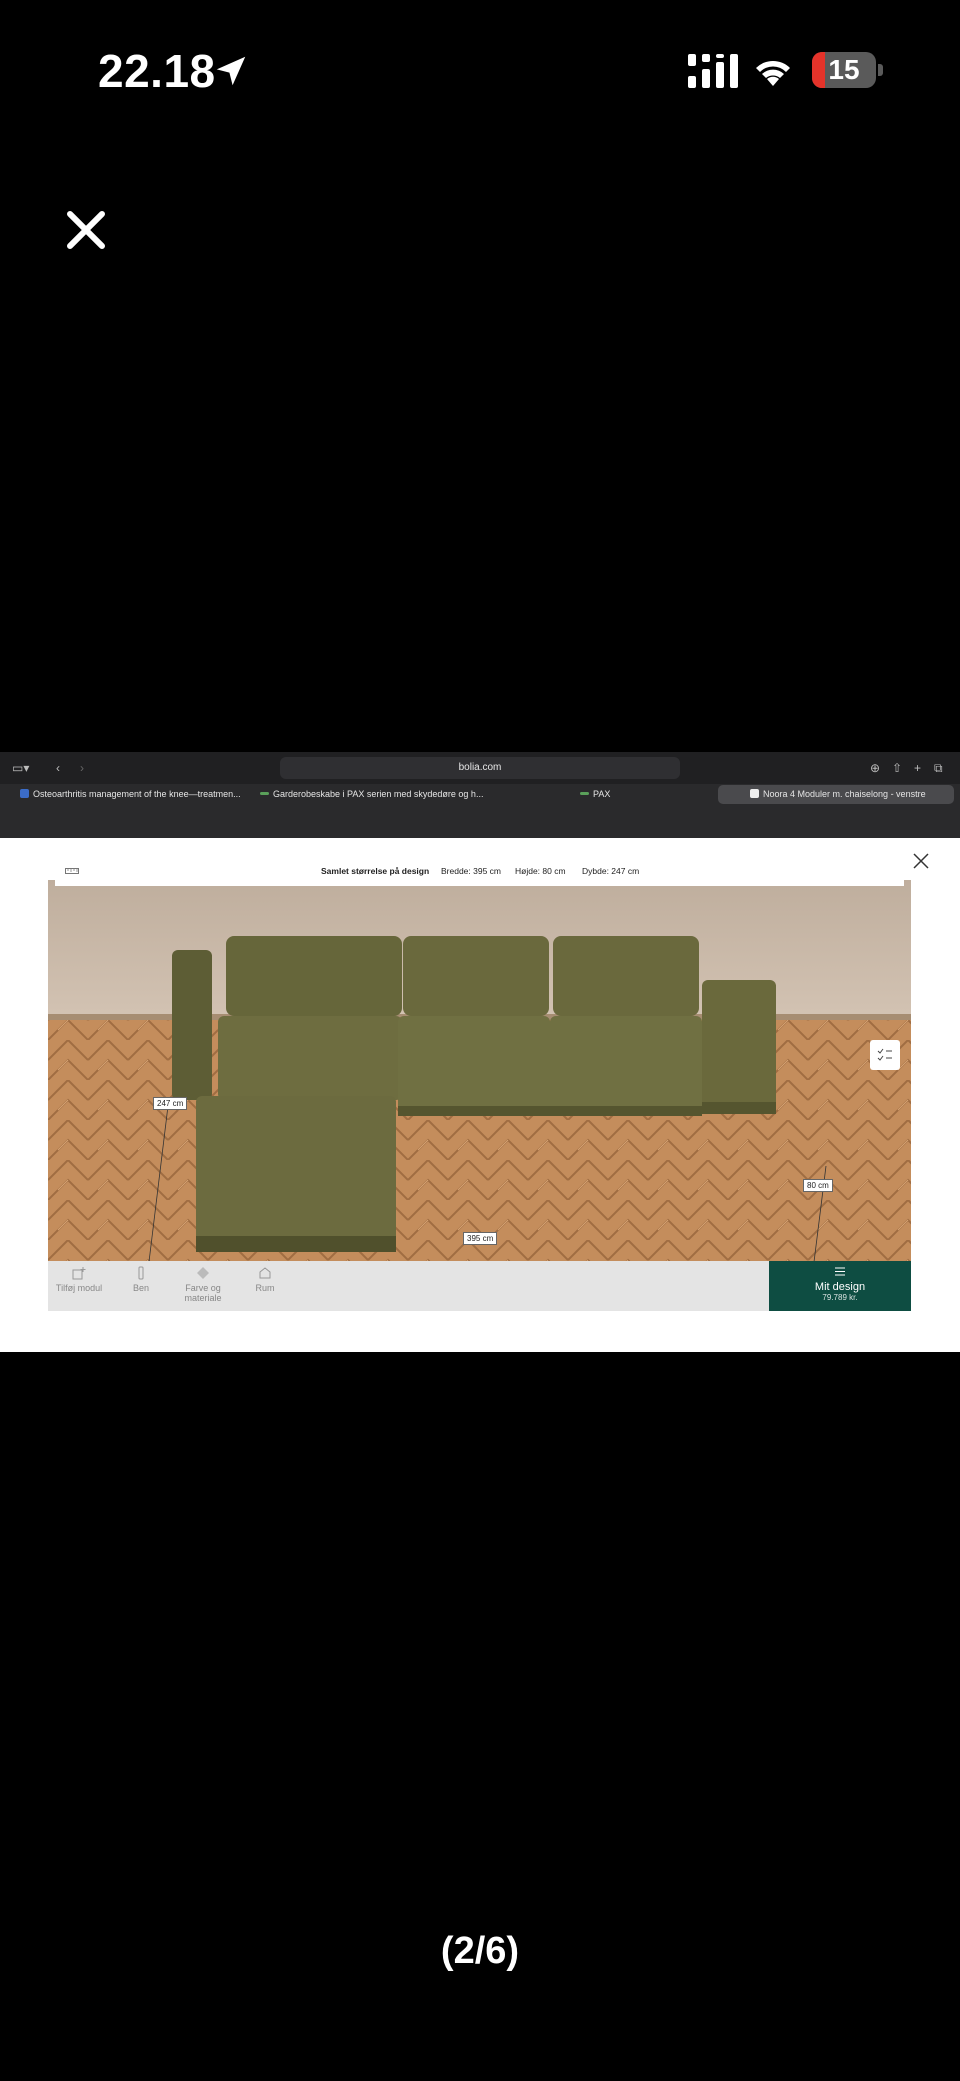 The image size is (960, 2081). What do you see at coordinates (480, 1951) in the screenshot?
I see `image-counter: (2/6)` at bounding box center [480, 1951].